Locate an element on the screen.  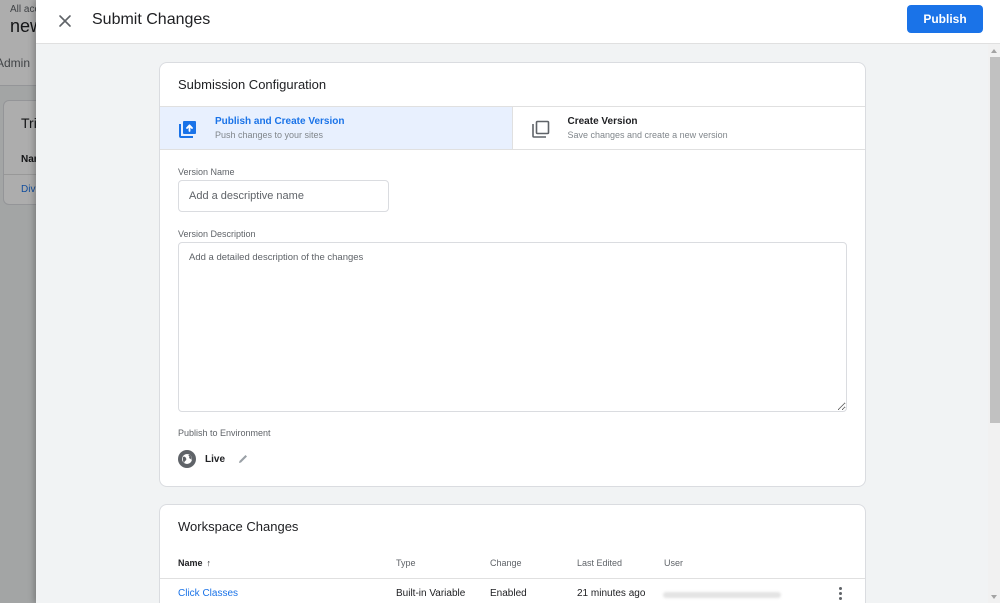
scrollbar is located at coordinates (994, 323).